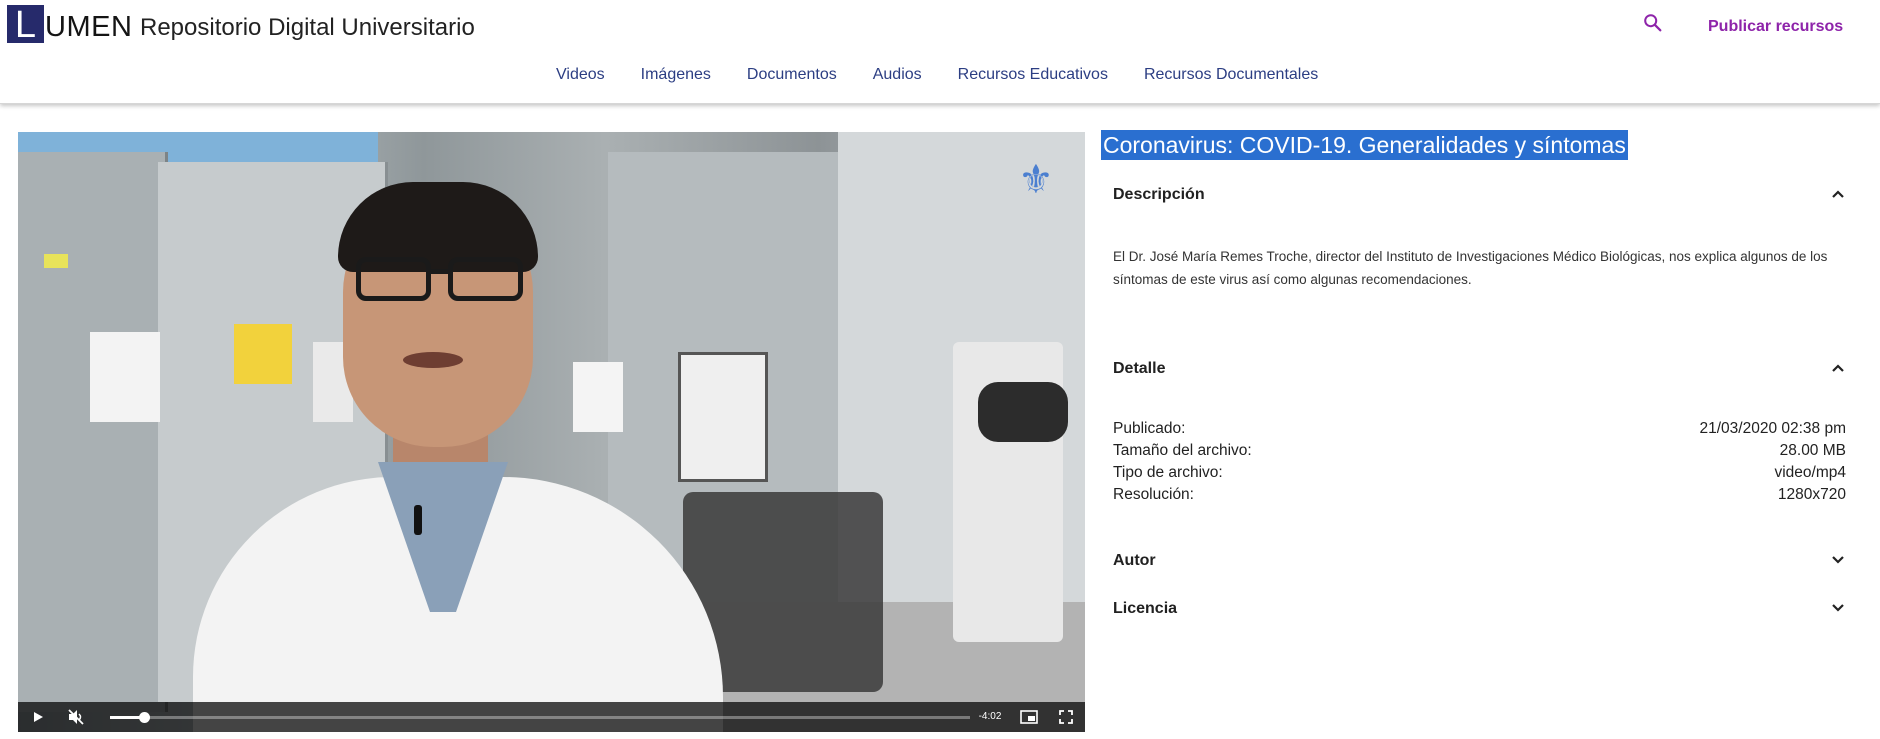  I want to click on nav-item-audios: Audios, so click(897, 75).